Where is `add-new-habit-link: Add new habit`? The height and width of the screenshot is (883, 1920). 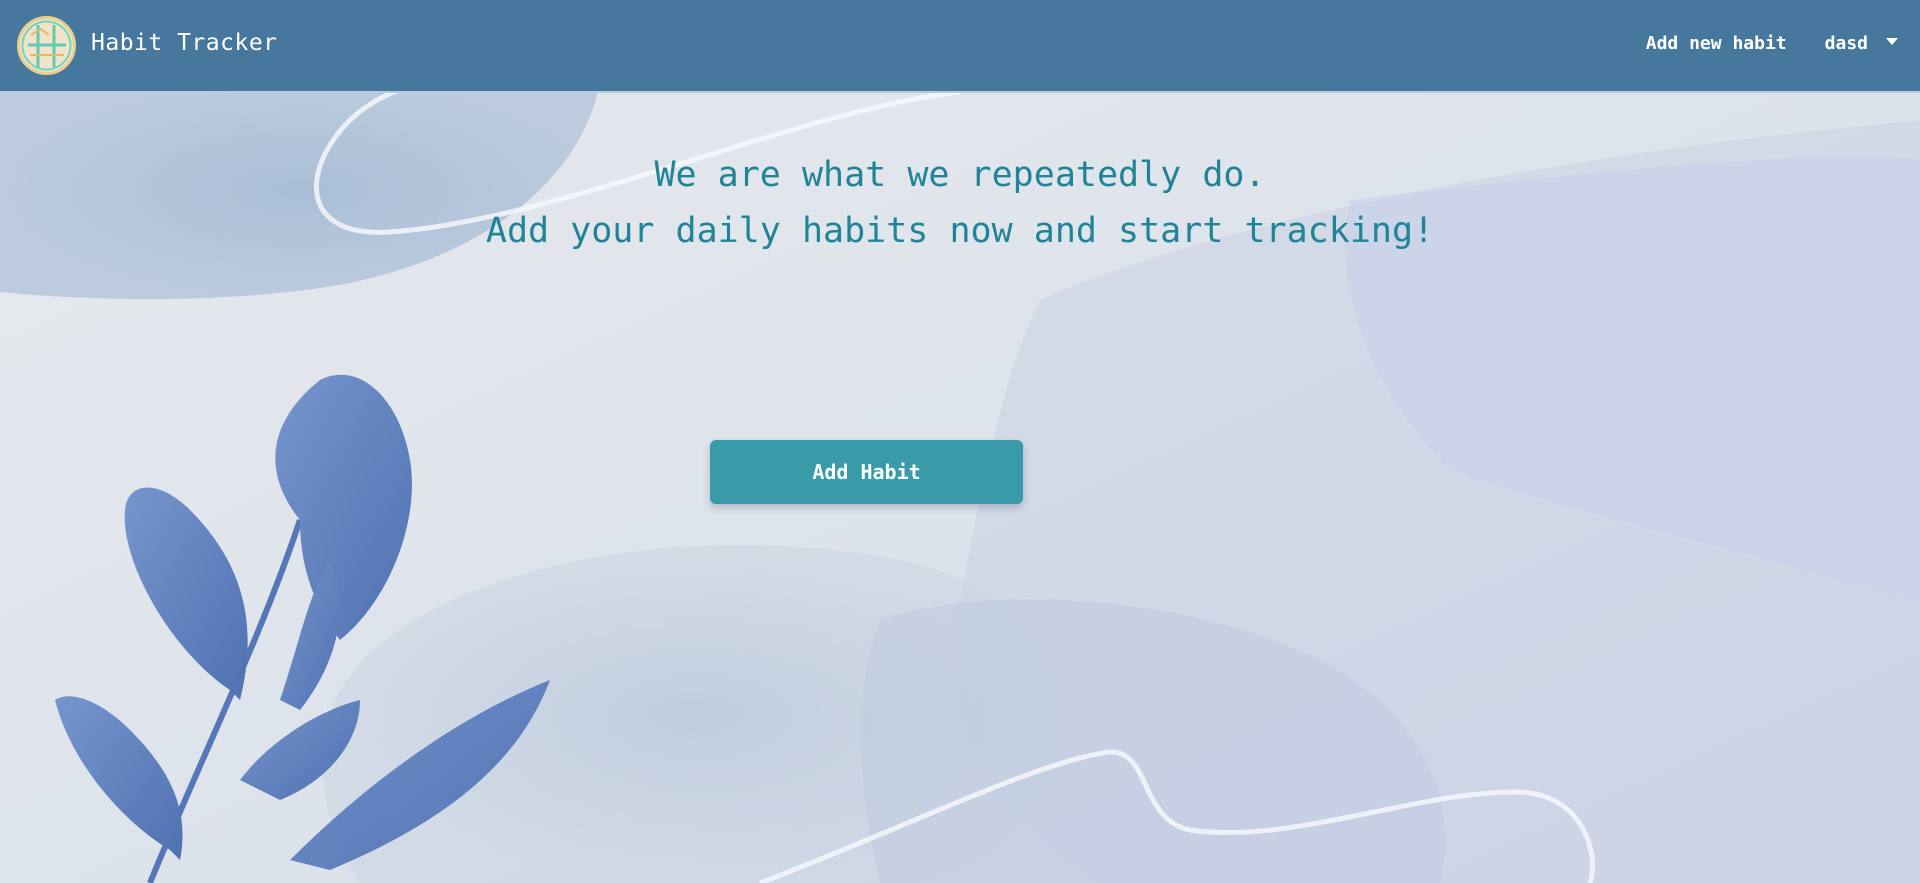
add-new-habit-link: Add new habit is located at coordinates (1716, 43).